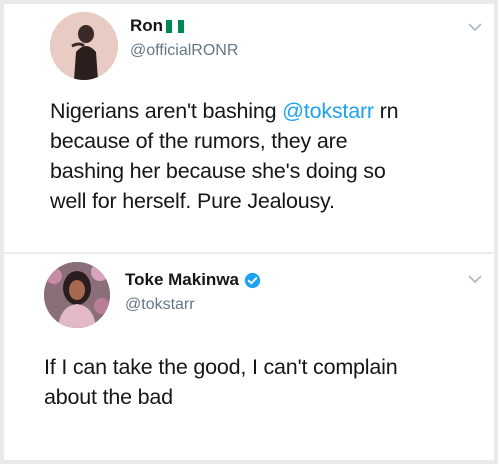  Describe the element at coordinates (224, 111) in the screenshot. I see `tweet-line-1: Nigerians aren't bashing @tokstarr rn` at that location.